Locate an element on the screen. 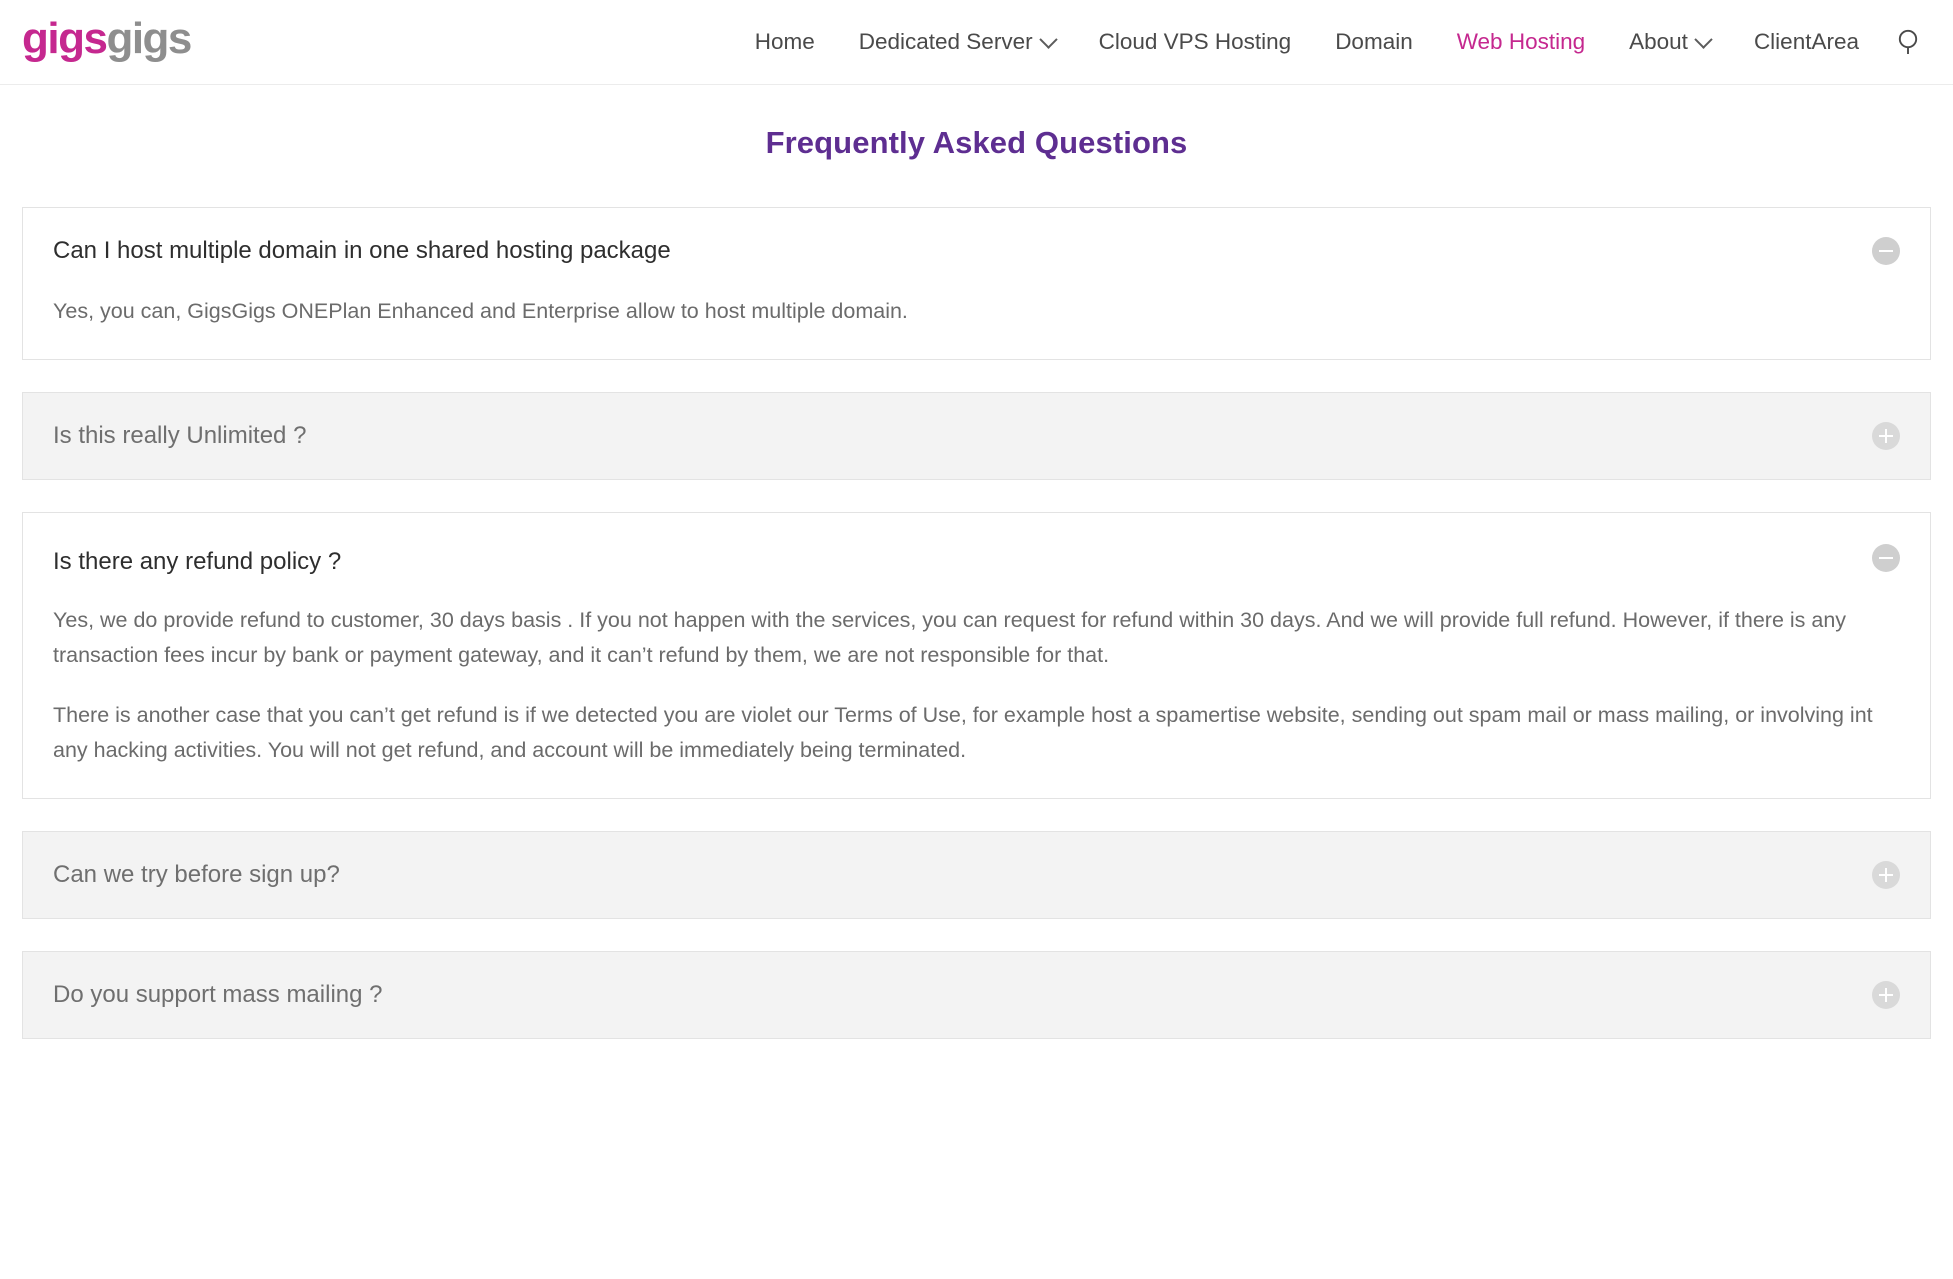  faq-question-text: Do you support mass mailing ? is located at coordinates (218, 995).